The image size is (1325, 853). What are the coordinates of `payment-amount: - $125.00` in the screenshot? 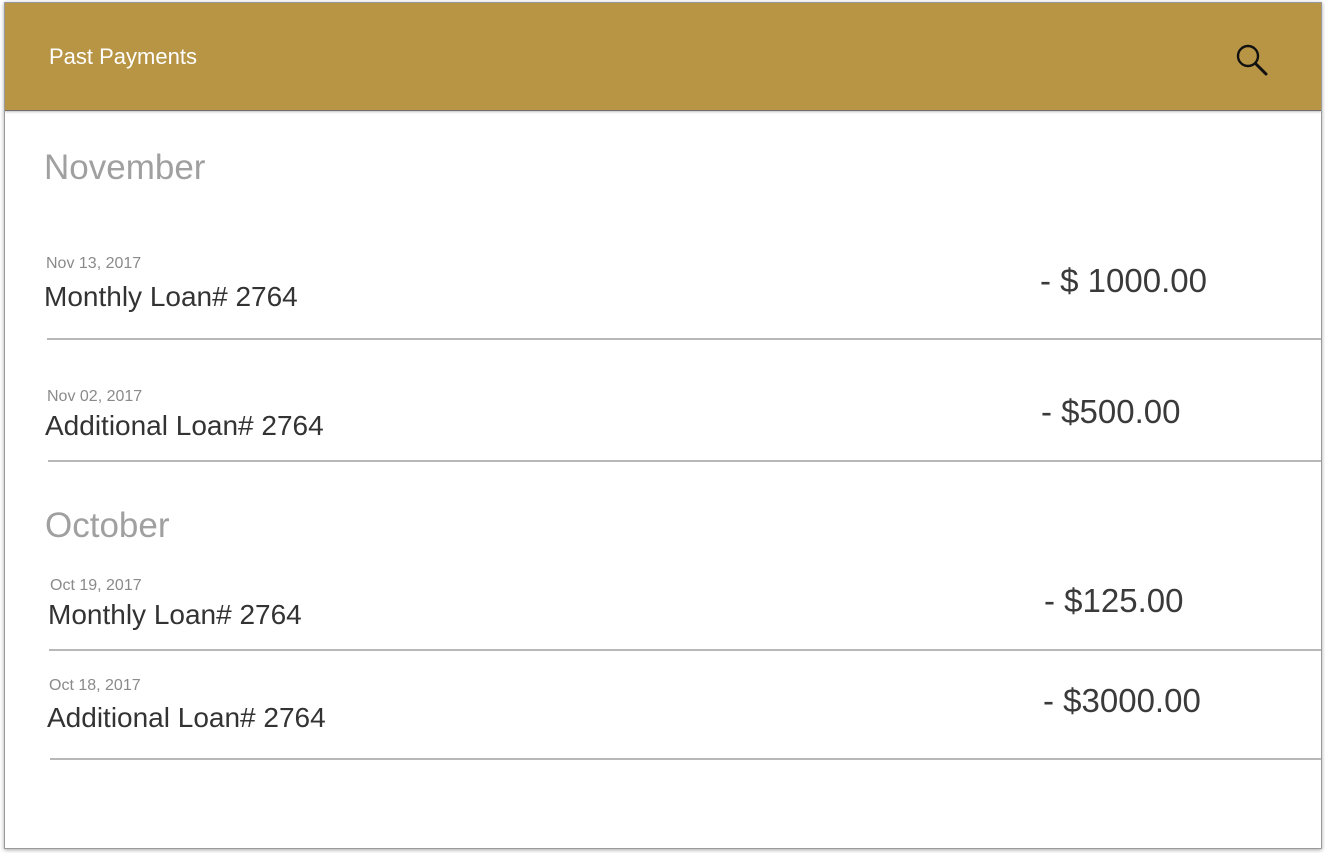 It's located at (1114, 600).